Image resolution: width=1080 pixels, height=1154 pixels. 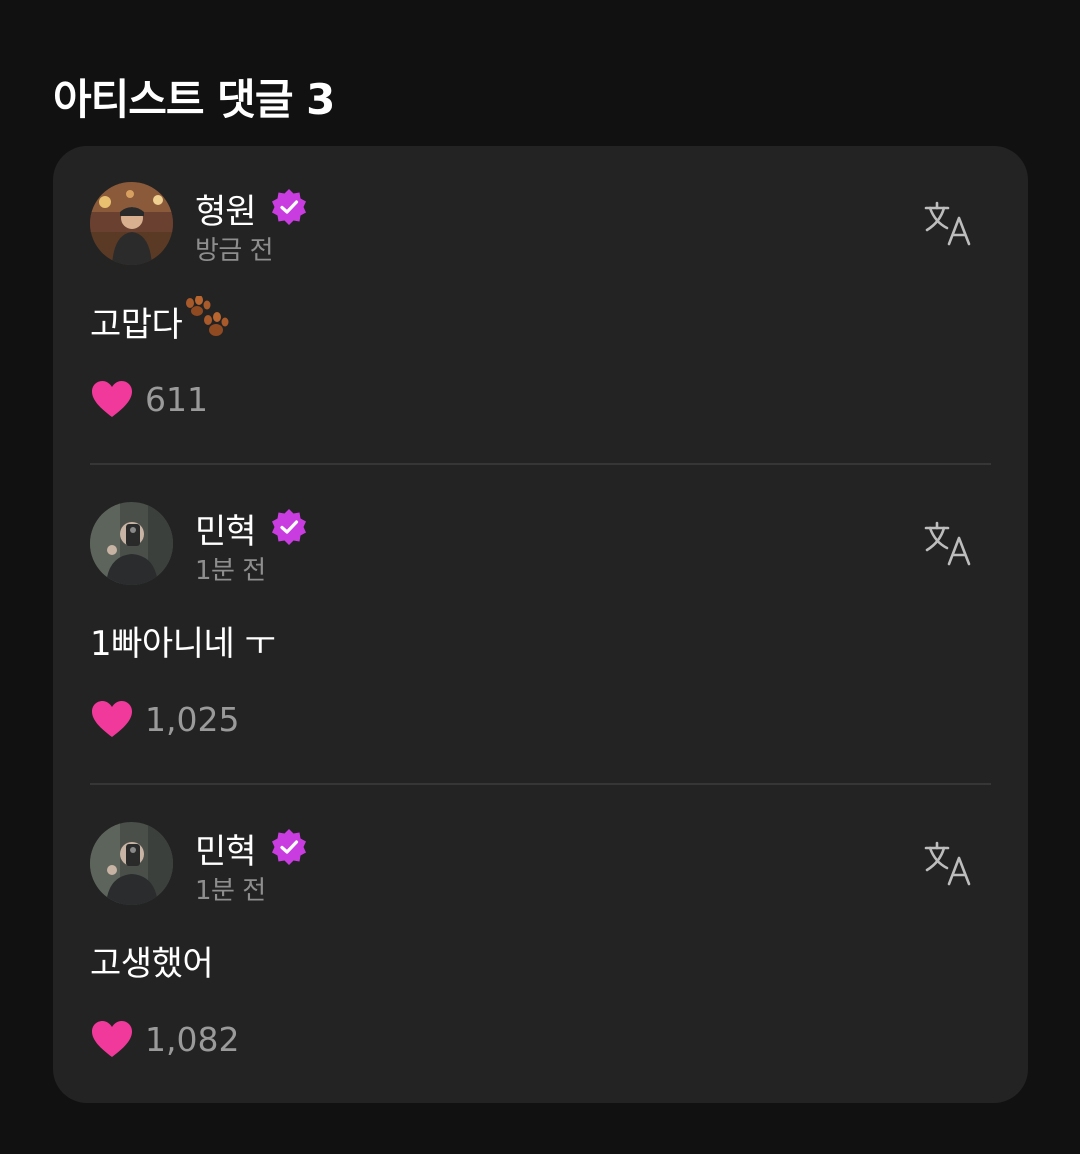 What do you see at coordinates (192, 1039) in the screenshot?
I see `like-count: 1,082` at bounding box center [192, 1039].